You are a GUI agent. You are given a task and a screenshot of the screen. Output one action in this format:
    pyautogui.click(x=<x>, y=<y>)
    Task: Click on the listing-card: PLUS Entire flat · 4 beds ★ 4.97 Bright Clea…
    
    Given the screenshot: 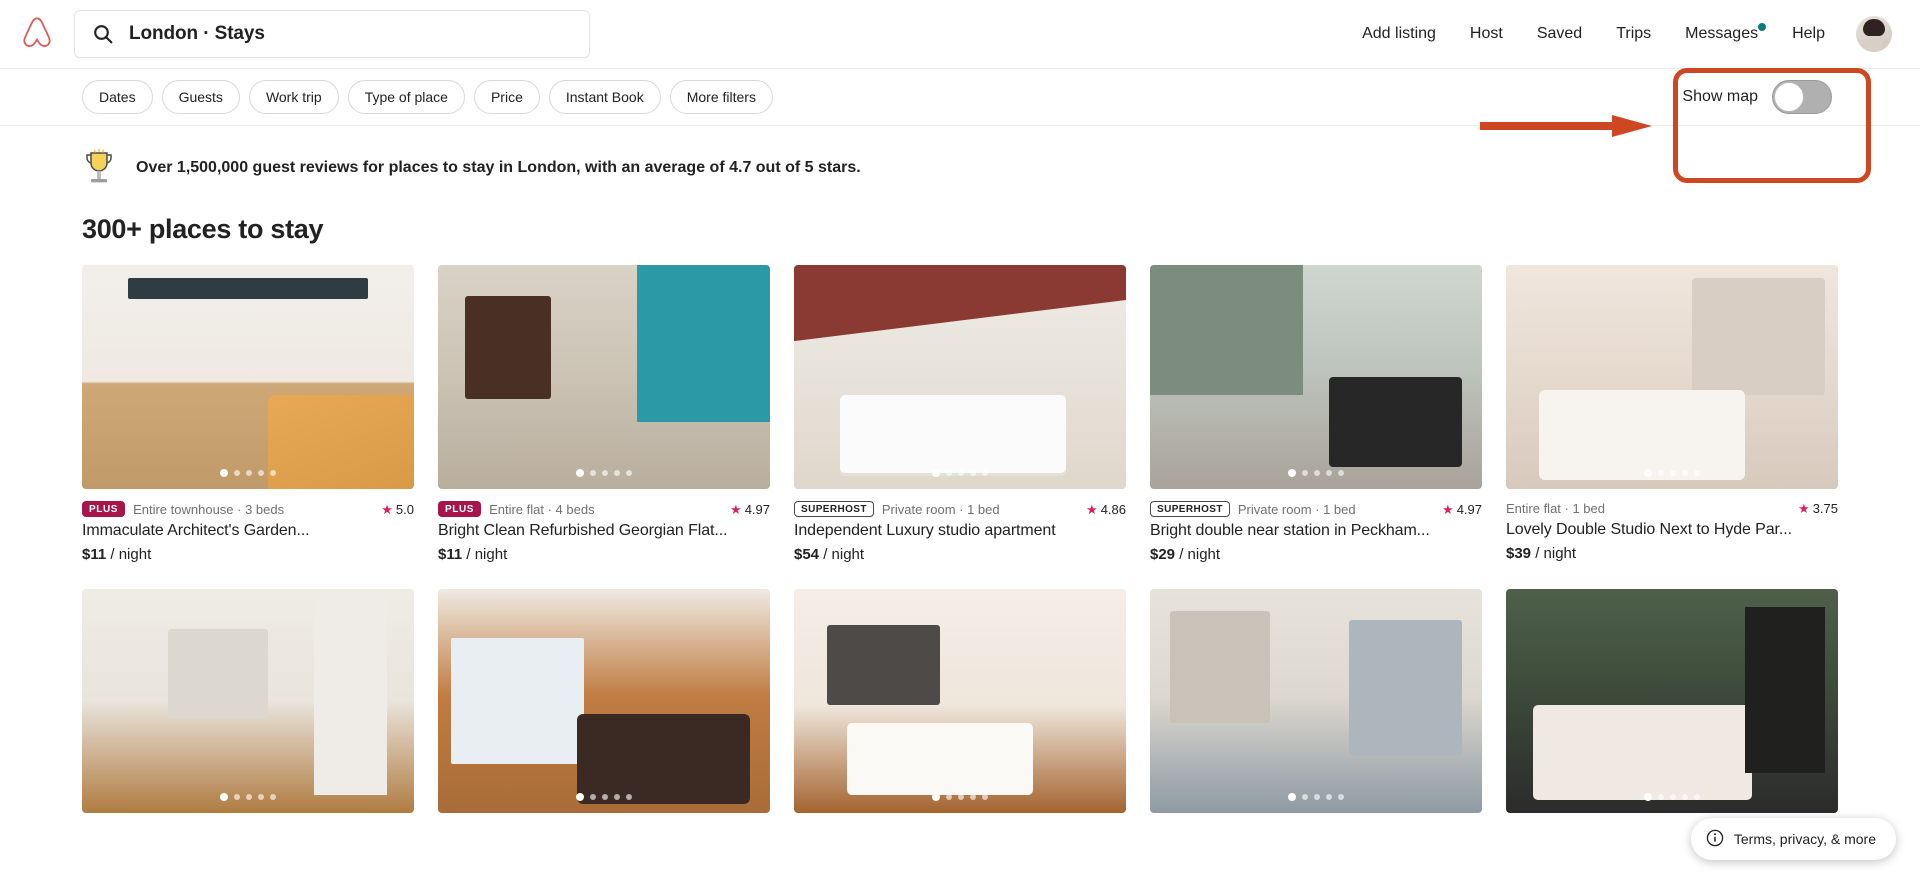 What is the action you would take?
    pyautogui.click(x=604, y=414)
    